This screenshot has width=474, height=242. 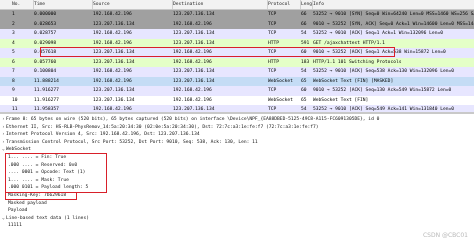 I want to click on packet-cell-time: 0.029098, so click(x=45, y=43).